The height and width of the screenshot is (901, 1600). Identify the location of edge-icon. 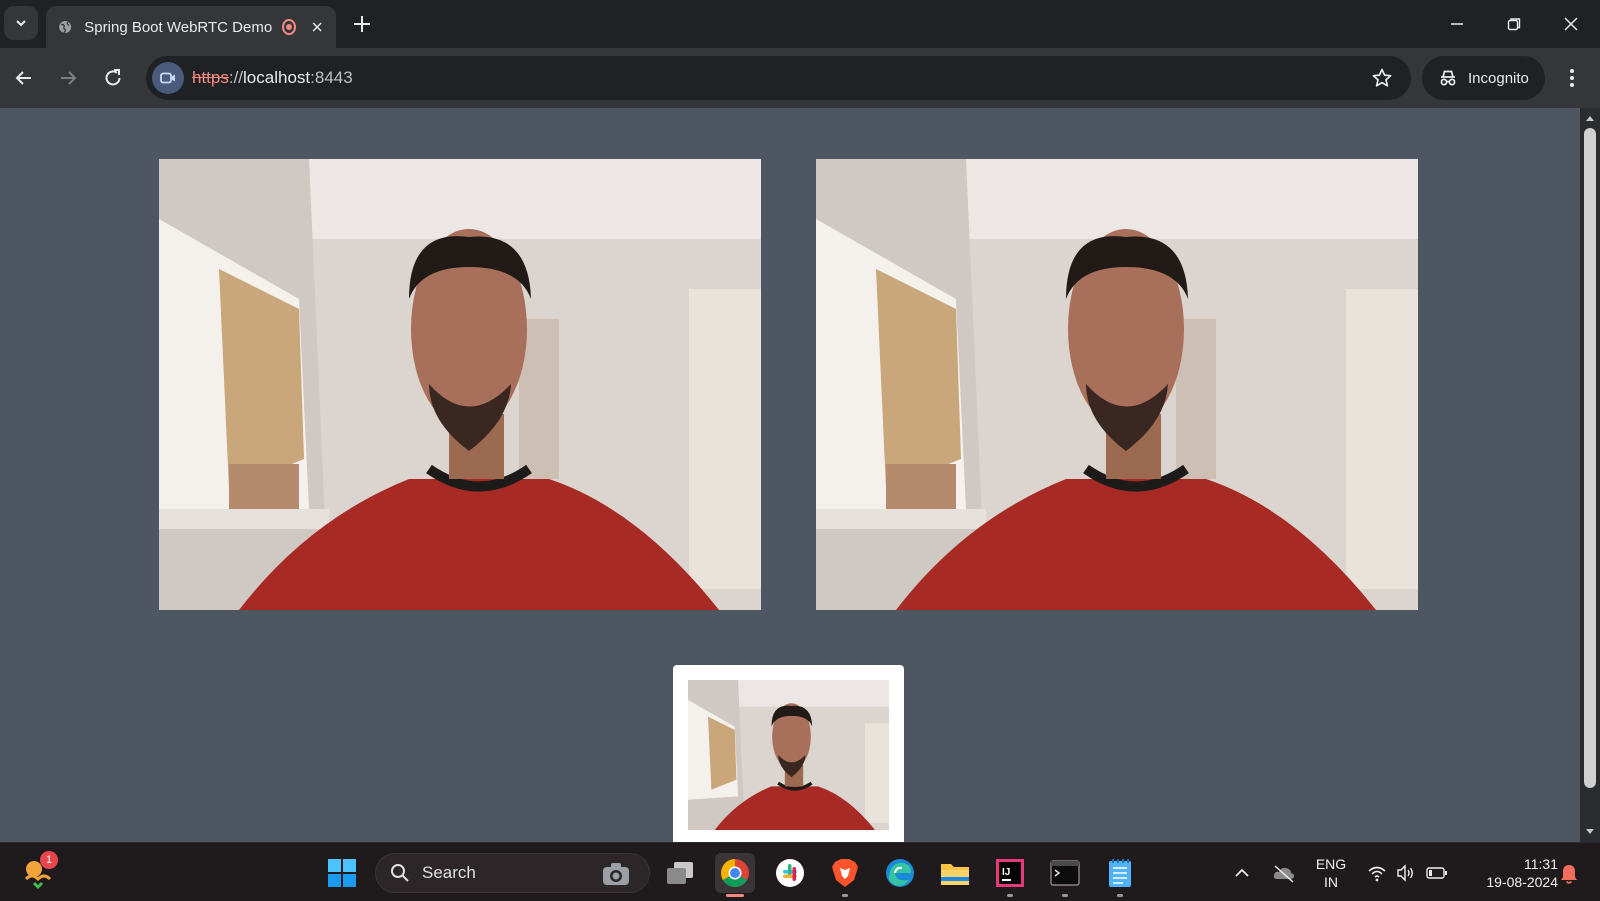
(900, 873).